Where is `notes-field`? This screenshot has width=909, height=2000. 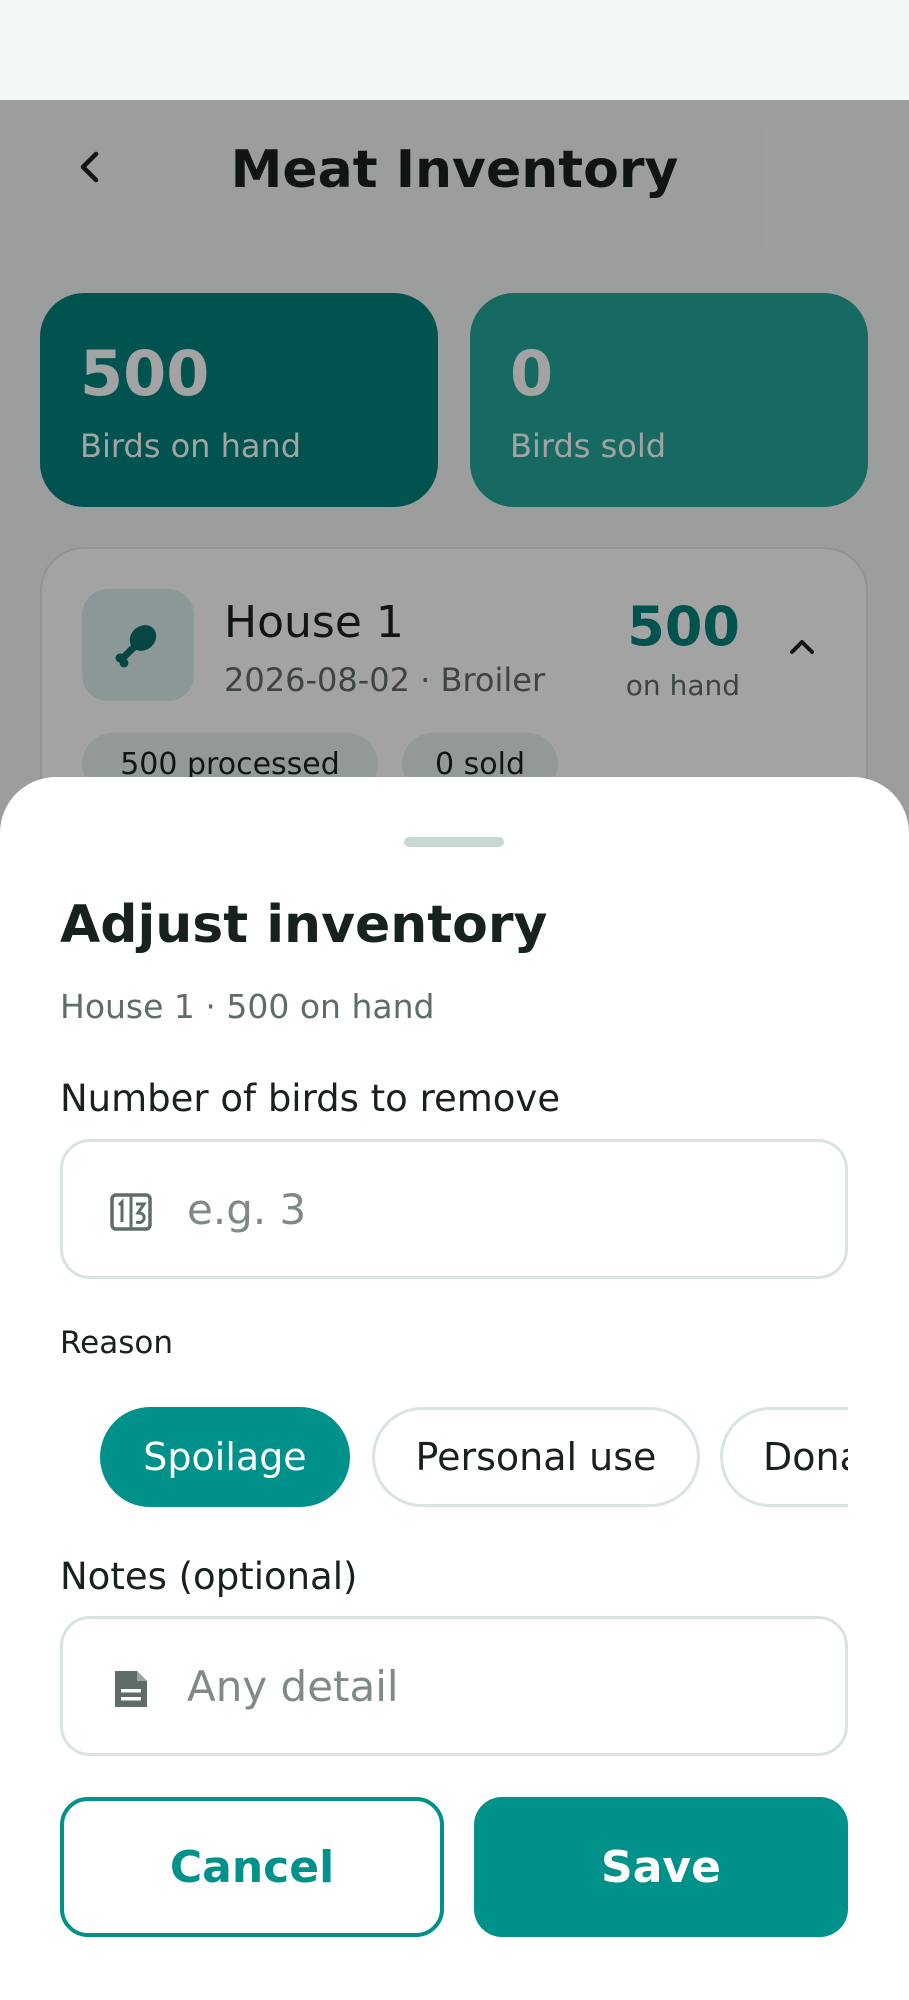 notes-field is located at coordinates (454, 1686).